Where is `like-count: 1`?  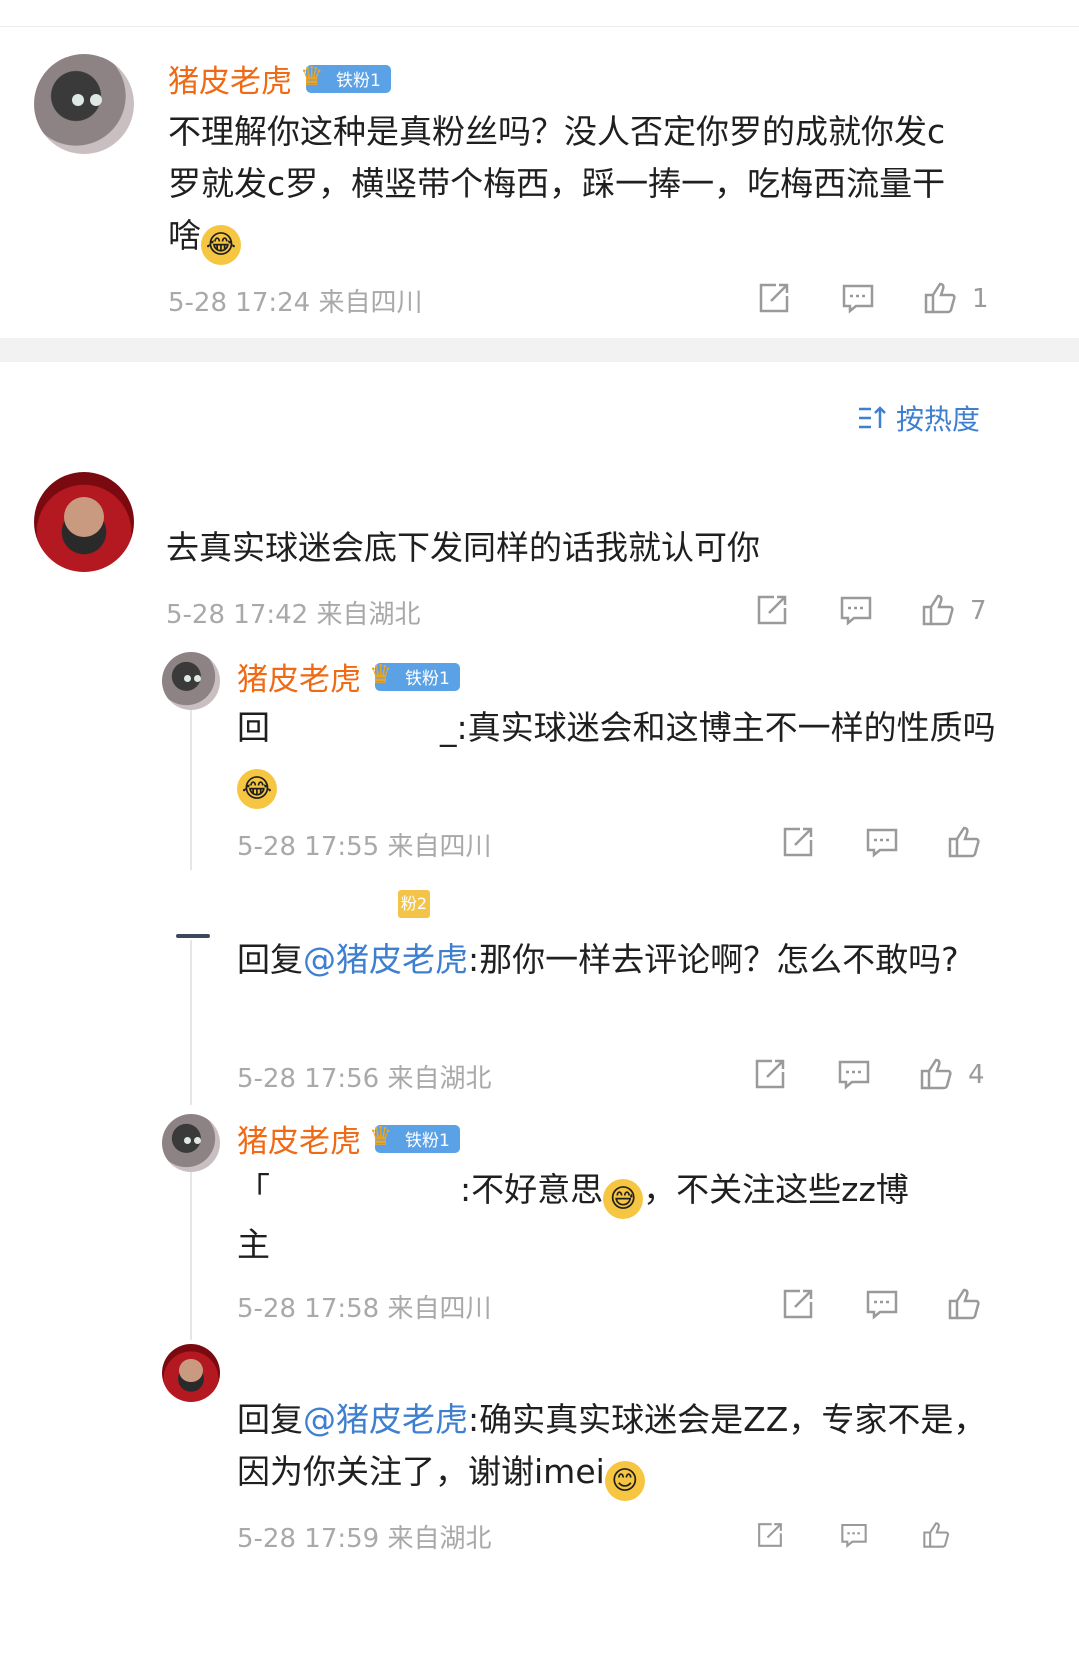
like-count: 1 is located at coordinates (980, 299).